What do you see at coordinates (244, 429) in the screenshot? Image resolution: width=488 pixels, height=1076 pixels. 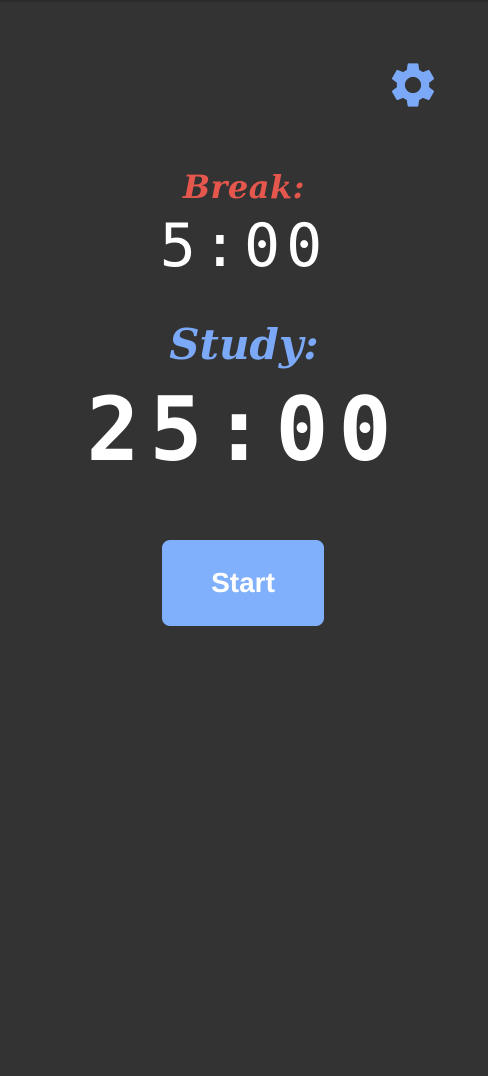 I see `study-time: 25:00` at bounding box center [244, 429].